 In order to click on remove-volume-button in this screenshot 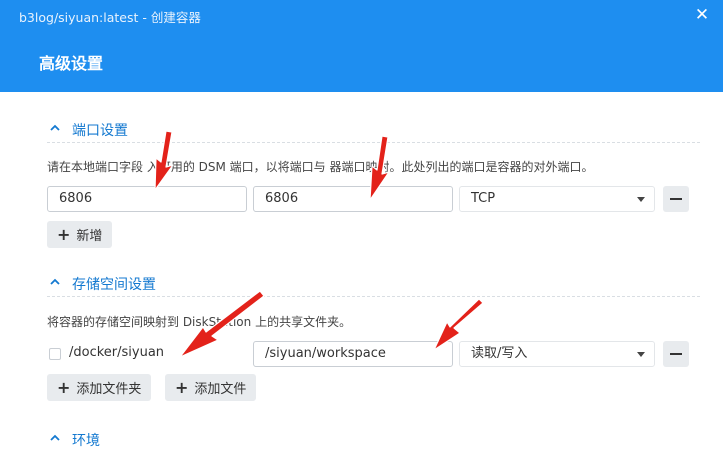, I will do `click(676, 354)`.